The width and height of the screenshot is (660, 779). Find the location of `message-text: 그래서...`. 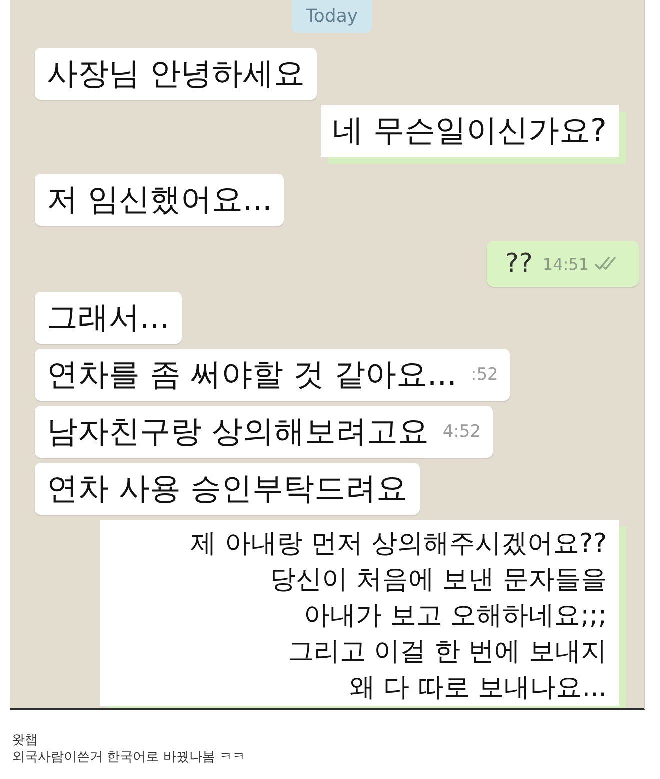

message-text: 그래서... is located at coordinates (108, 318).